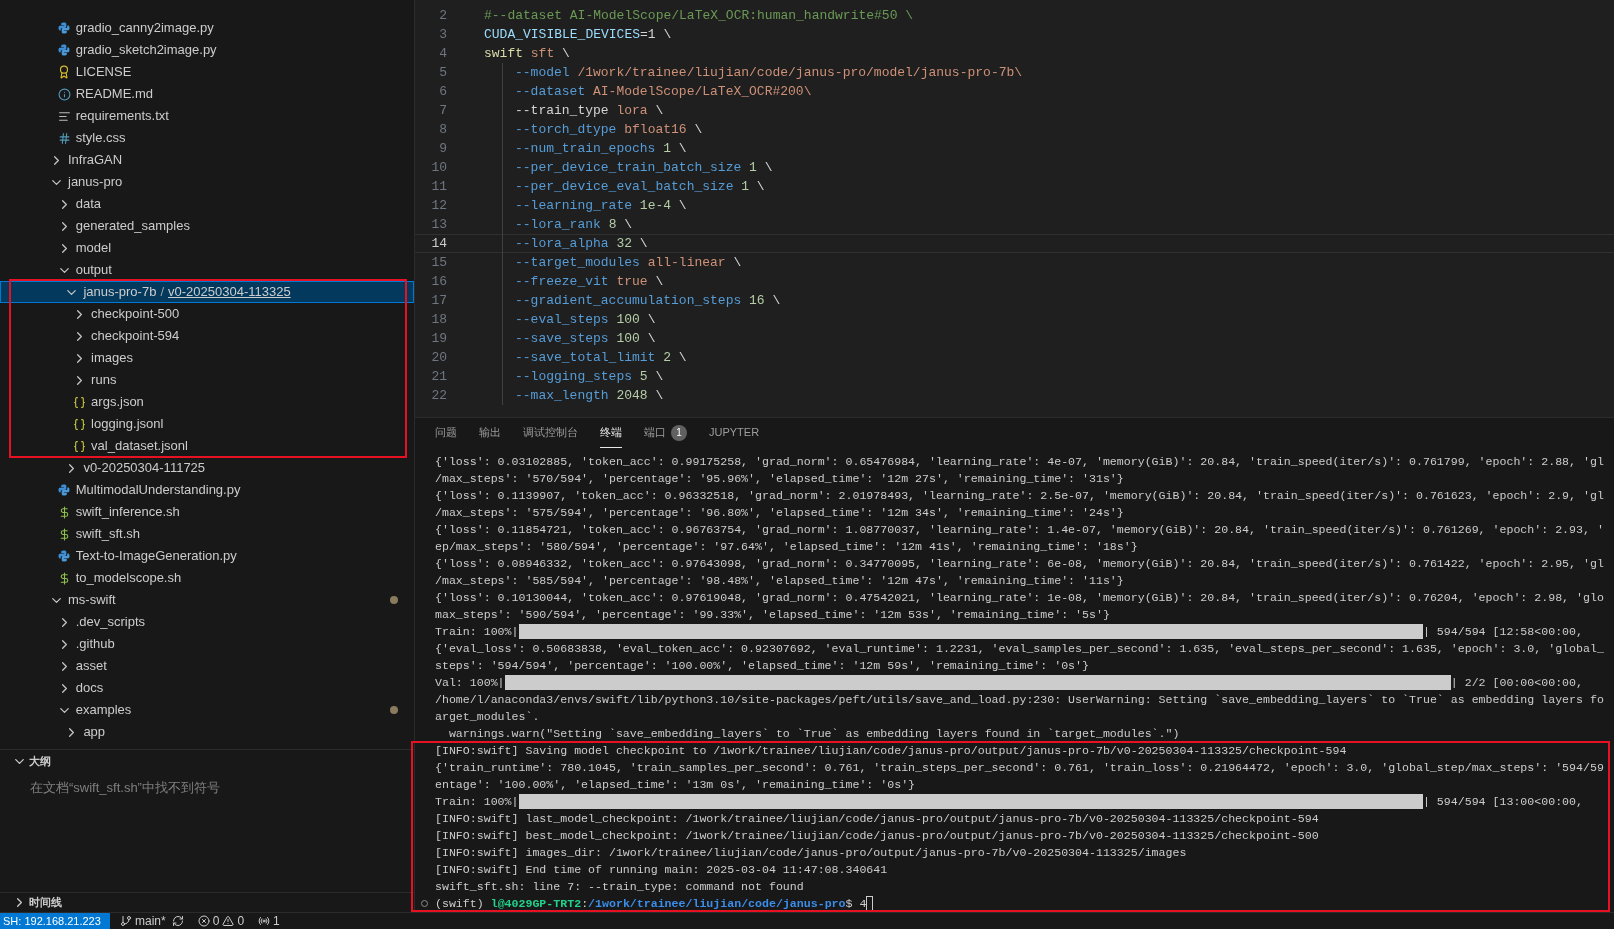 Image resolution: width=1614 pixels, height=929 pixels. What do you see at coordinates (628, 262) in the screenshot?
I see `code-line: --target_modules all-linear \` at bounding box center [628, 262].